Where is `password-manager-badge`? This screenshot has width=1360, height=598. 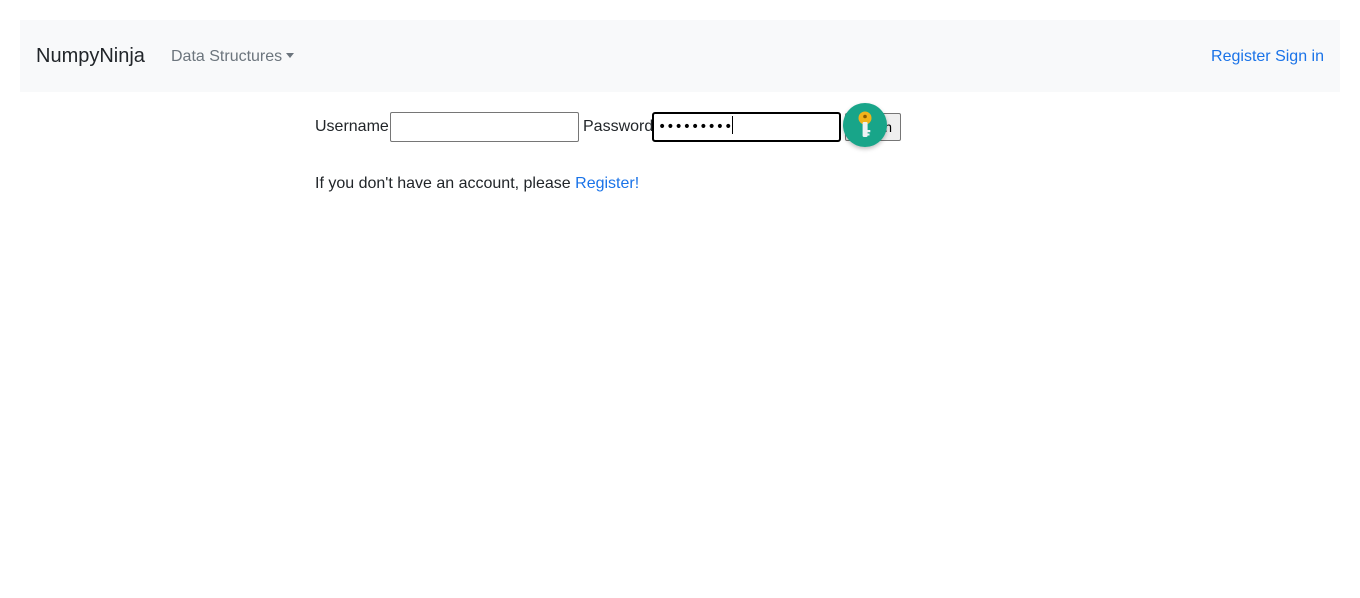
password-manager-badge is located at coordinates (865, 125).